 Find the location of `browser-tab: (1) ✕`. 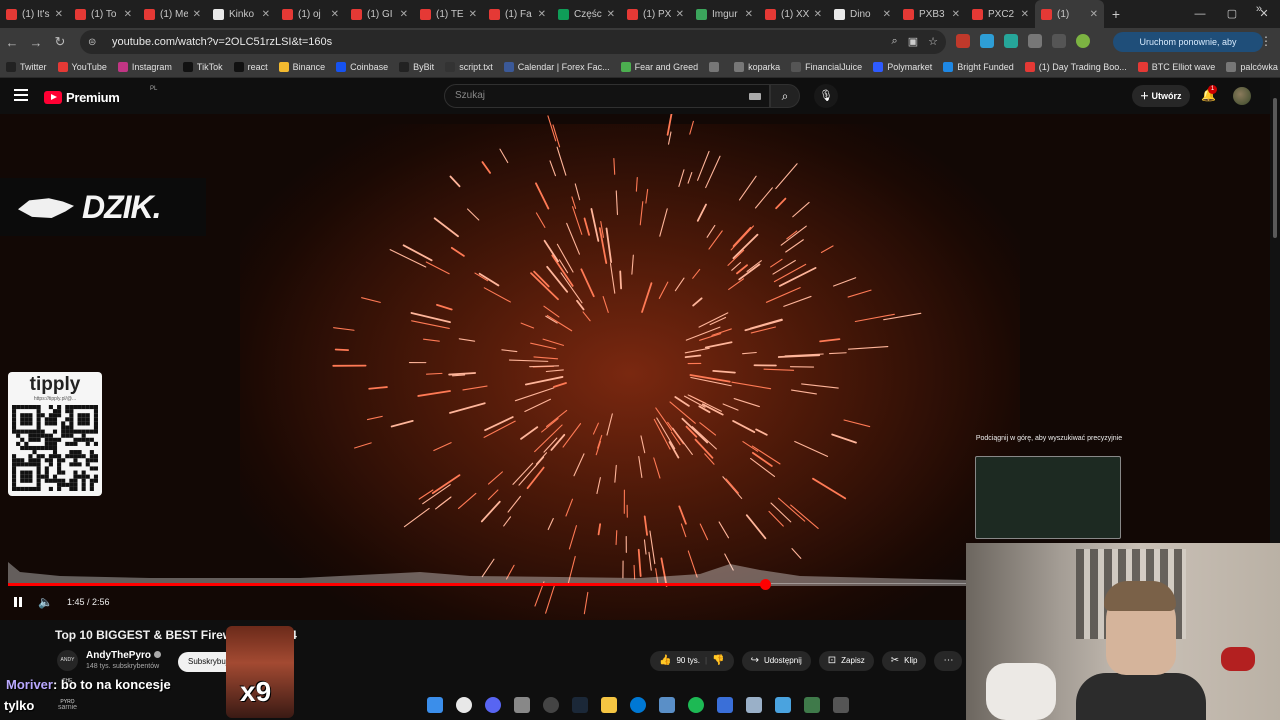

browser-tab: (1) ✕ is located at coordinates (1069, 14).